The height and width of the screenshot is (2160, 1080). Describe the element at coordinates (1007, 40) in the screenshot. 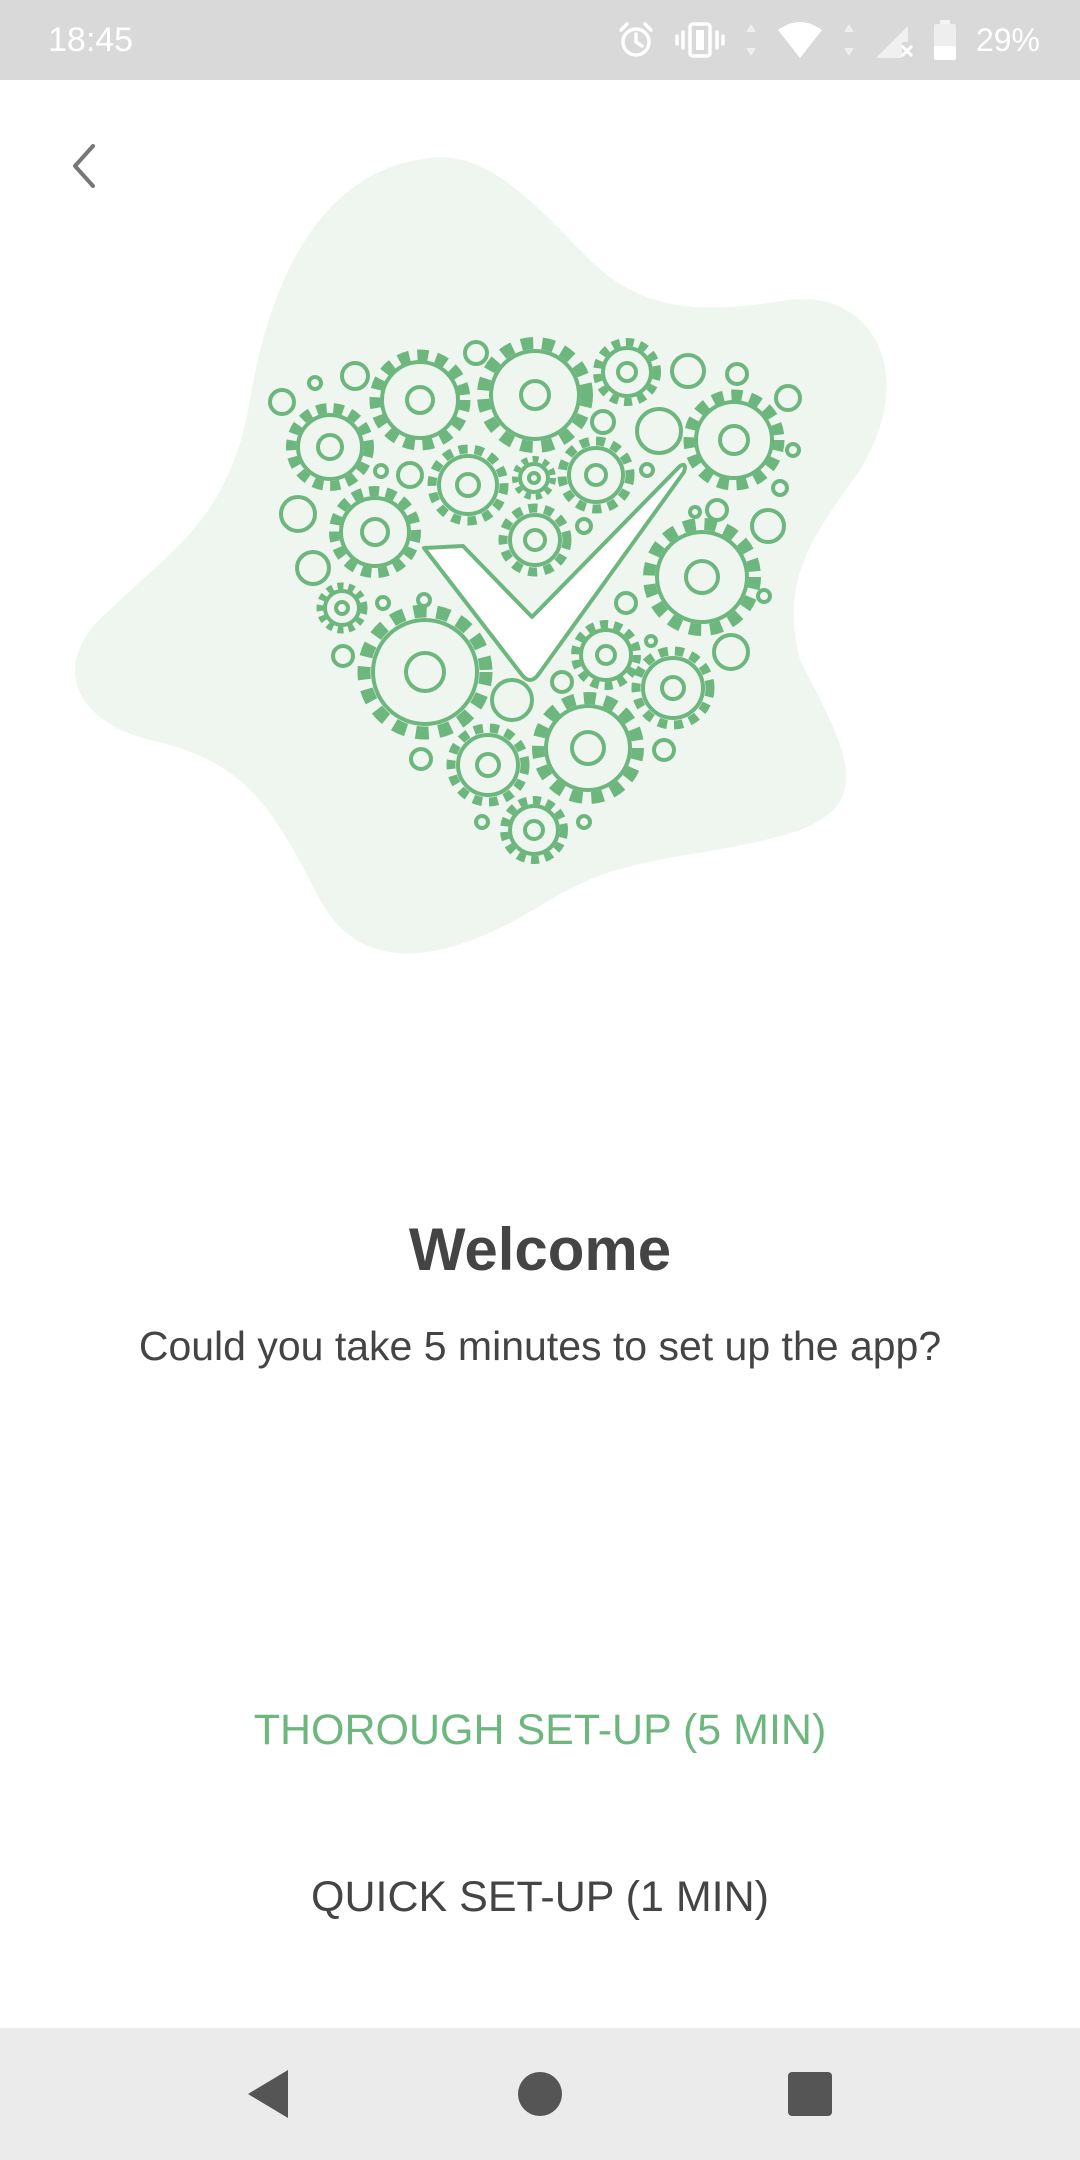

I see `battery-percent: 29%` at that location.